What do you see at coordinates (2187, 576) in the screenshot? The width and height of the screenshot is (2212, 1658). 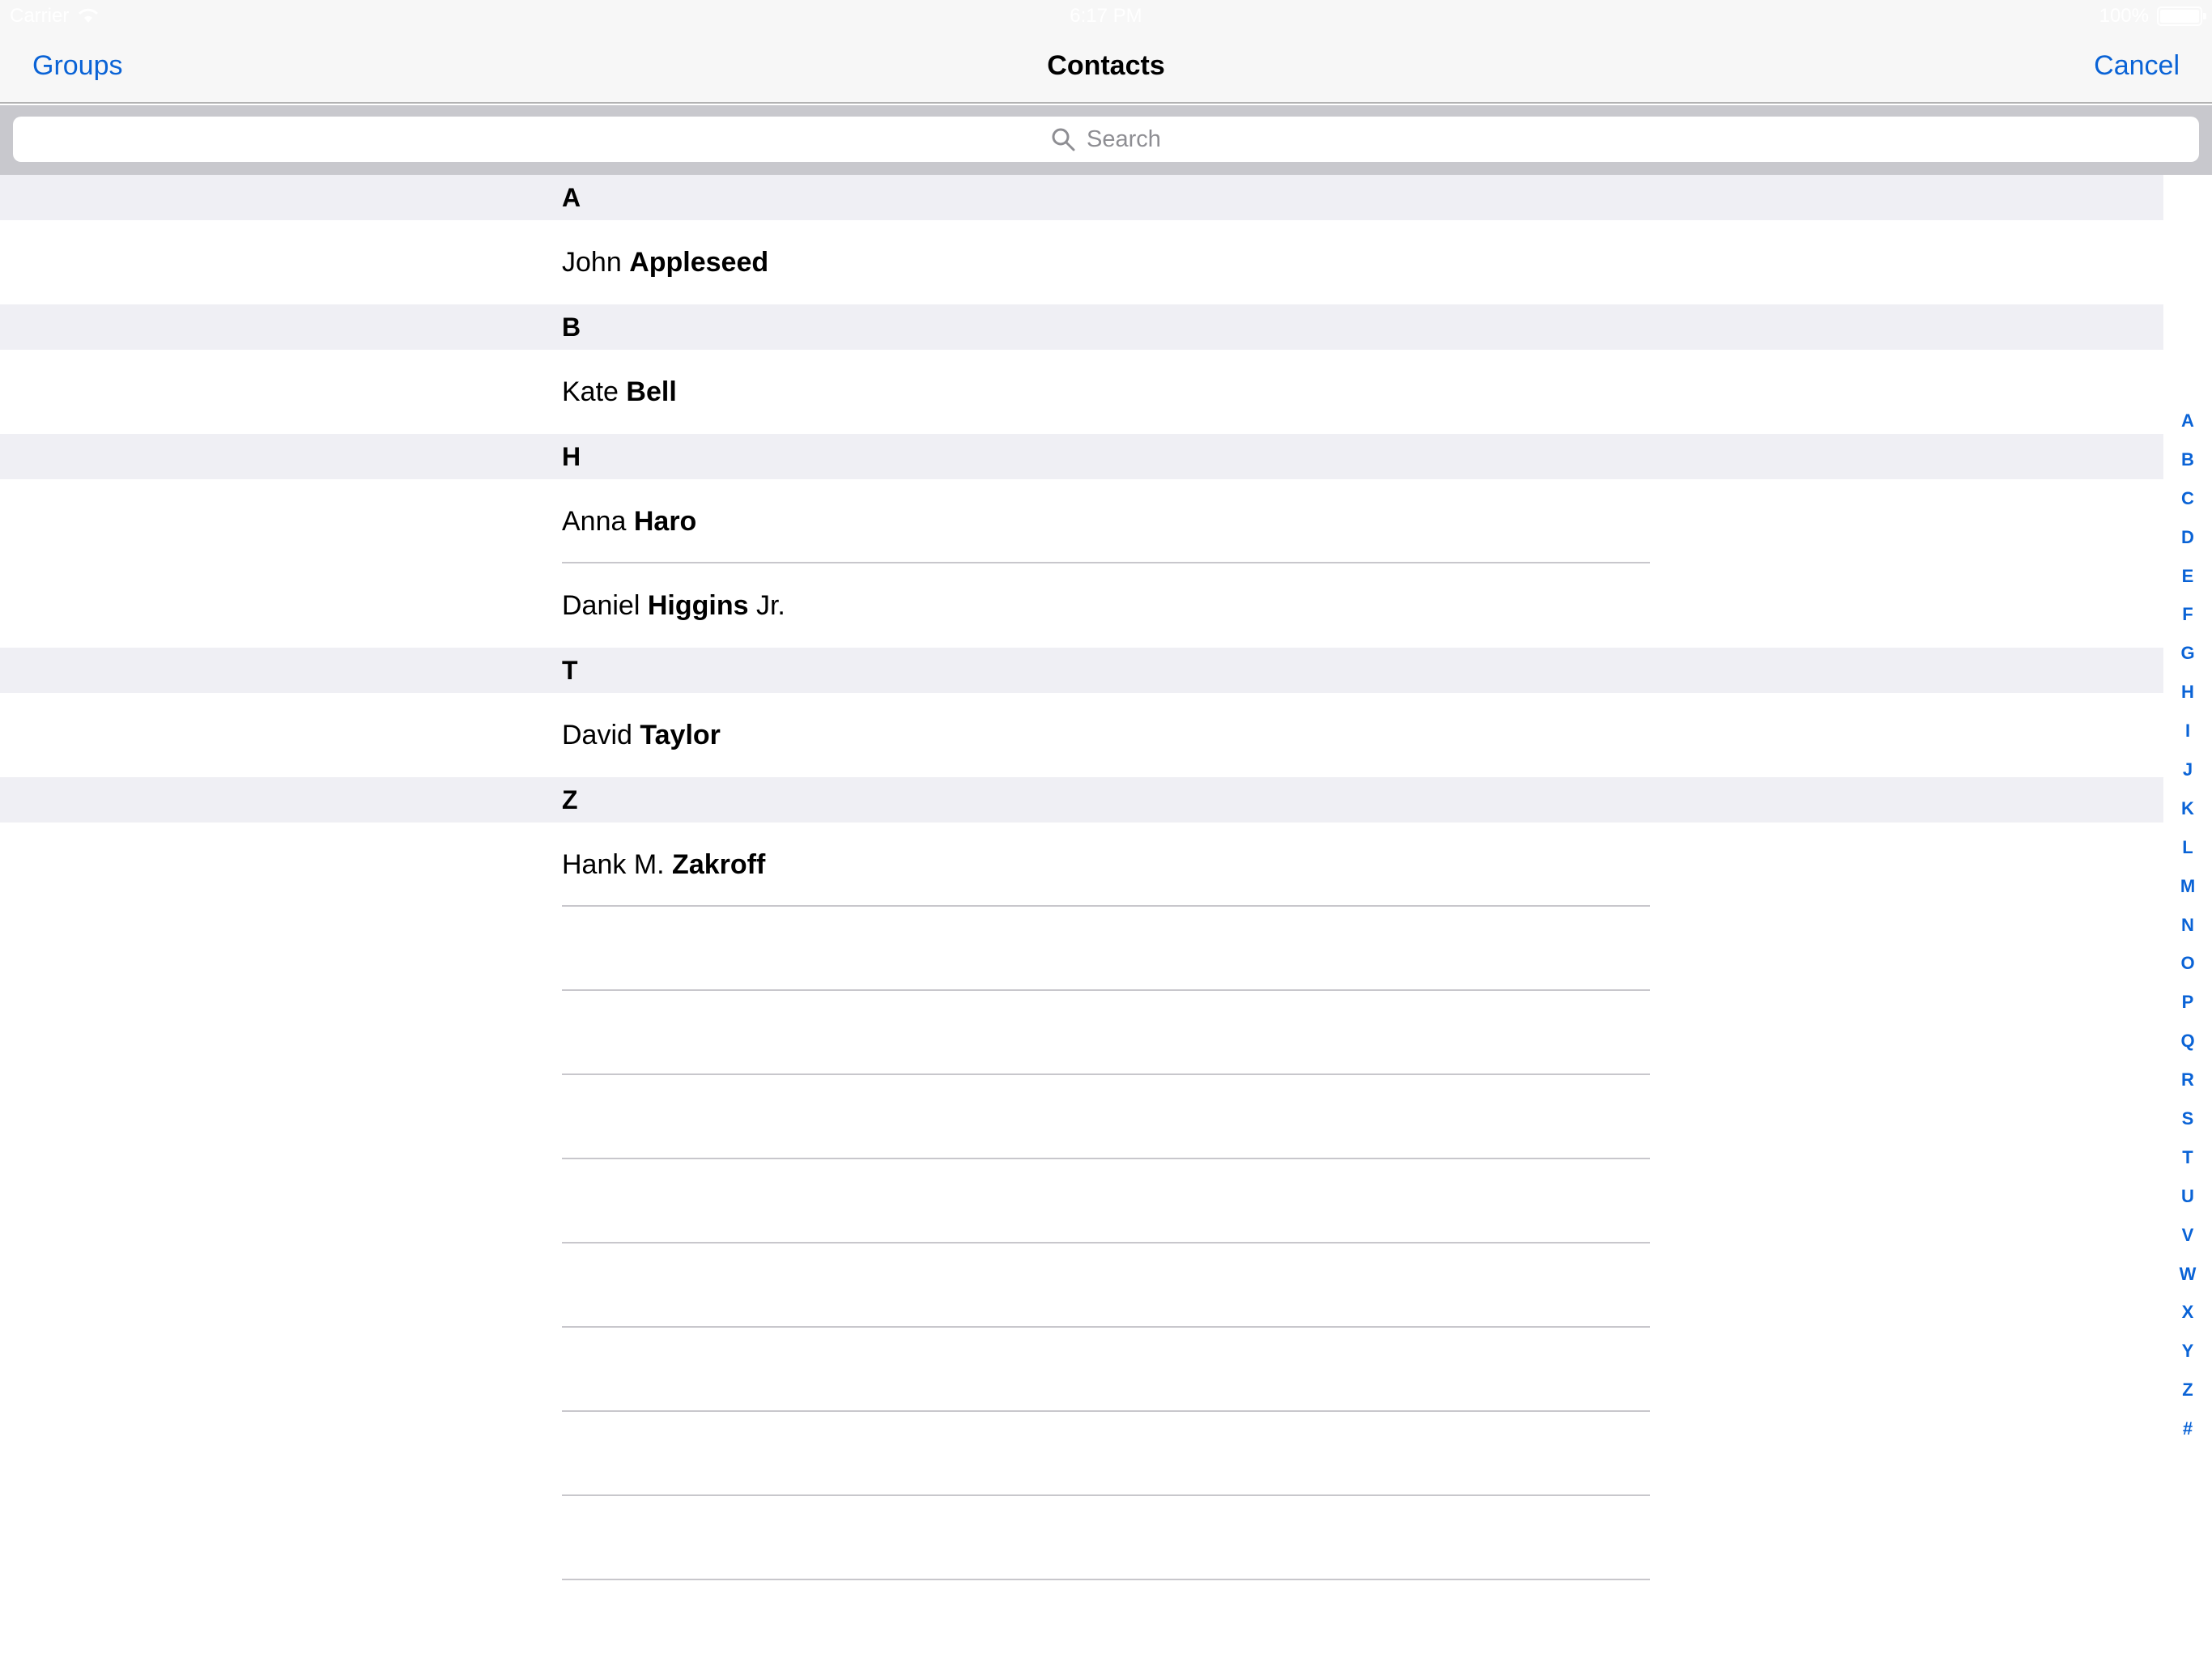 I see `index-letter-e: E` at bounding box center [2187, 576].